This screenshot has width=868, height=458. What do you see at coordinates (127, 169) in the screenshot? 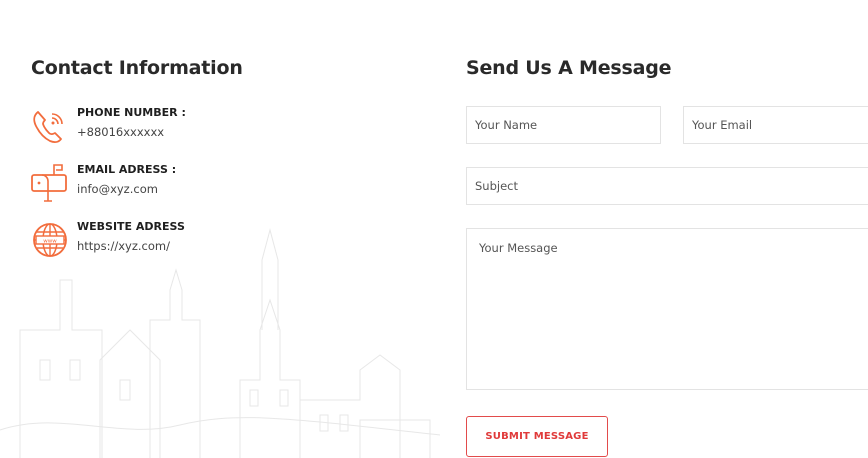
I see `email-label: EMAIL ADRESS :` at bounding box center [127, 169].